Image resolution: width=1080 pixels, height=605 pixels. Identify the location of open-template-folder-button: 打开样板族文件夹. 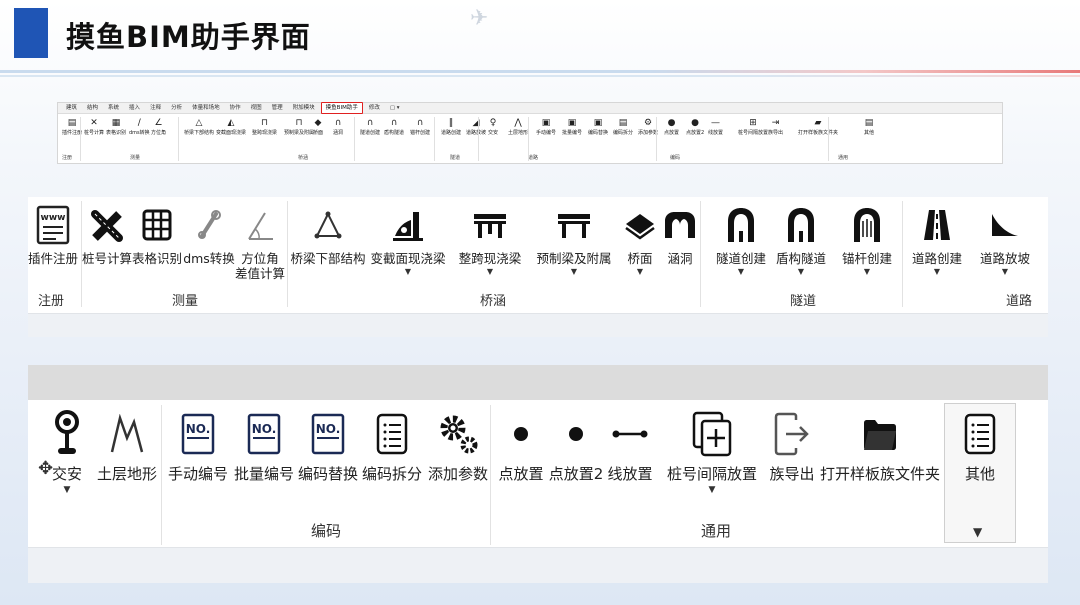
(880, 446).